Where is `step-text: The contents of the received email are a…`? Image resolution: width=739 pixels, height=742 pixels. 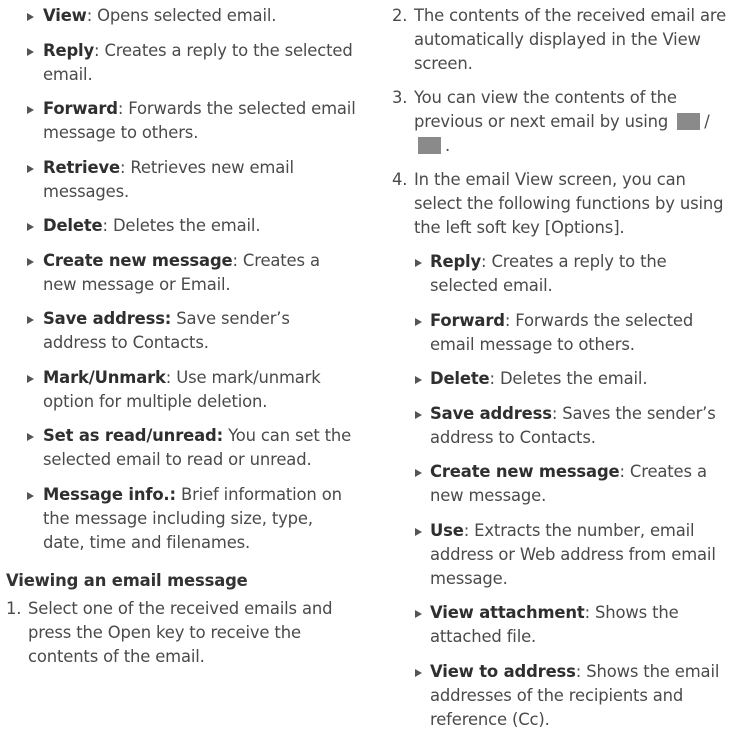 step-text: The contents of the received email are a… is located at coordinates (570, 39).